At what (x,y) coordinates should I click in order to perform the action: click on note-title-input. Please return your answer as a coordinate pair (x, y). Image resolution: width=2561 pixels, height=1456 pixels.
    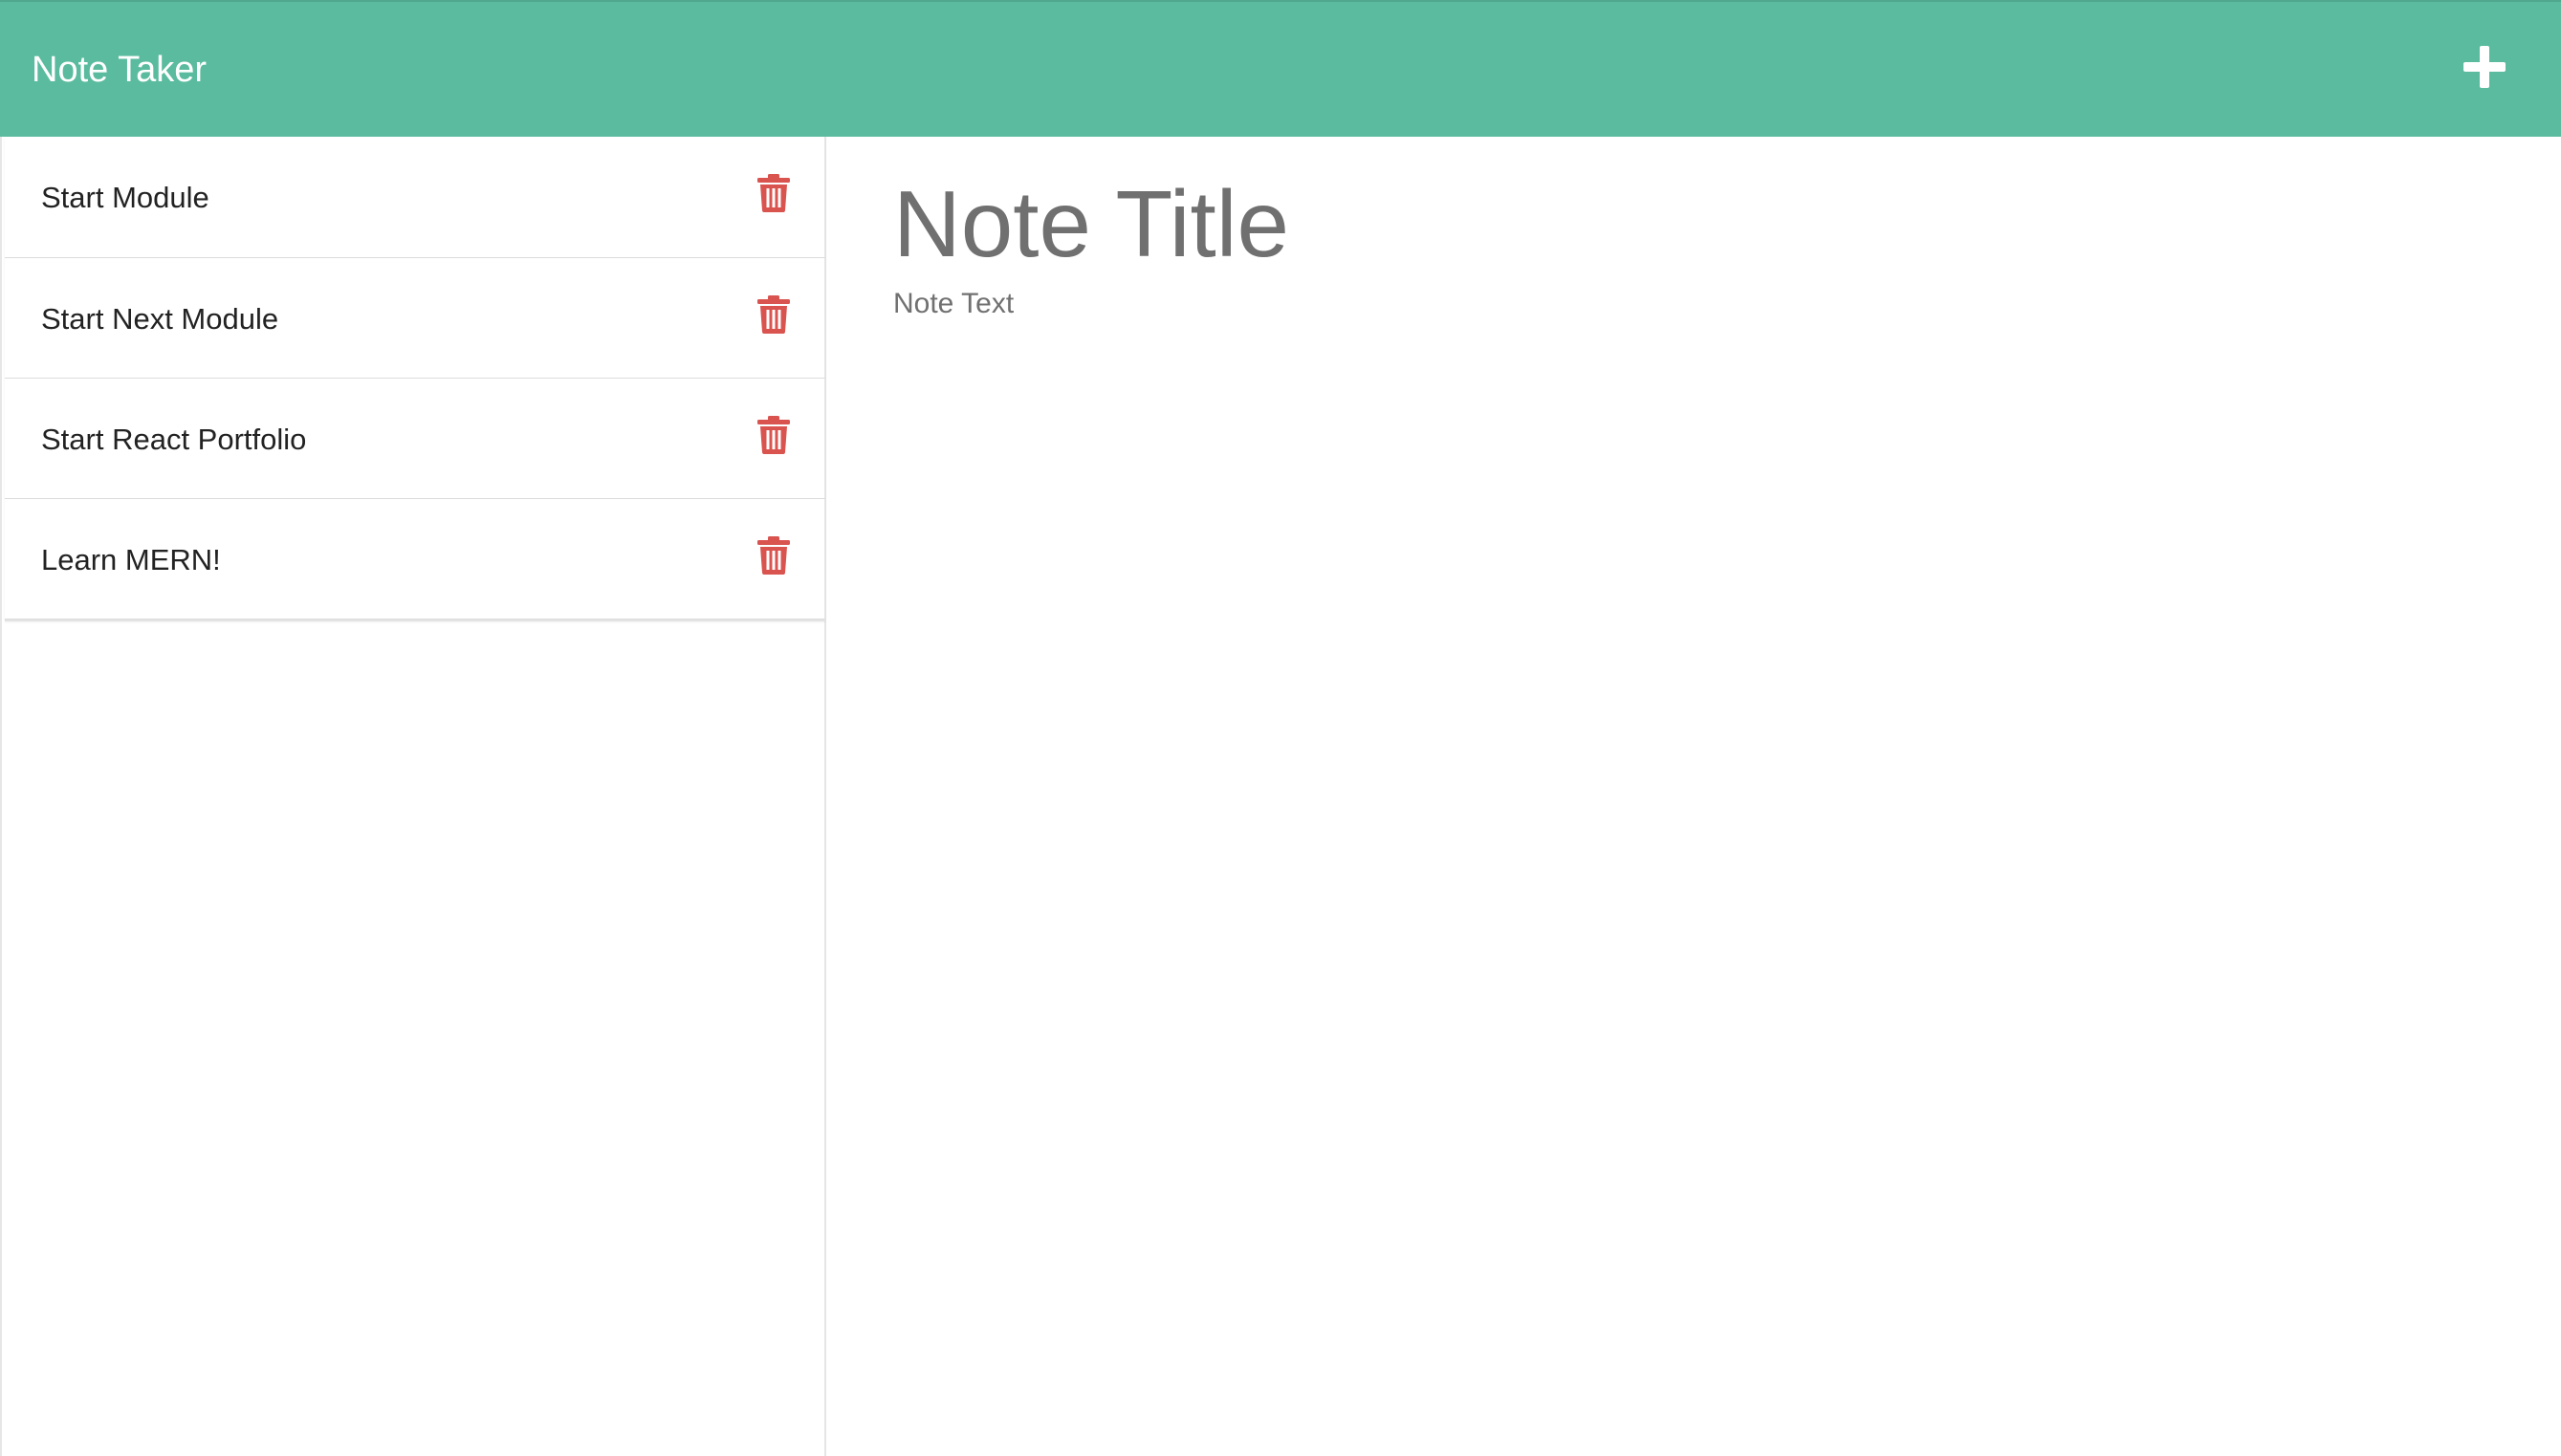
    Looking at the image, I should click on (1700, 224).